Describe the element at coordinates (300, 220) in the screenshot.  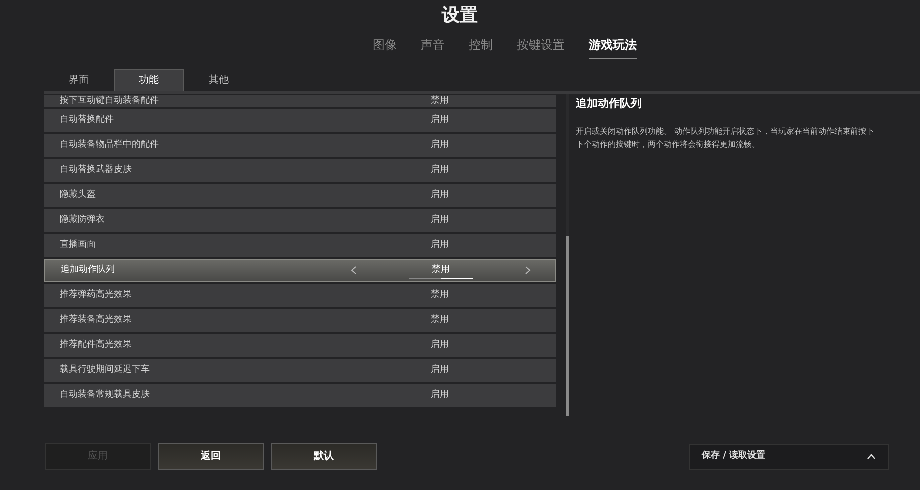
I see `setting-row: 隐藏防弹衣 启用` at that location.